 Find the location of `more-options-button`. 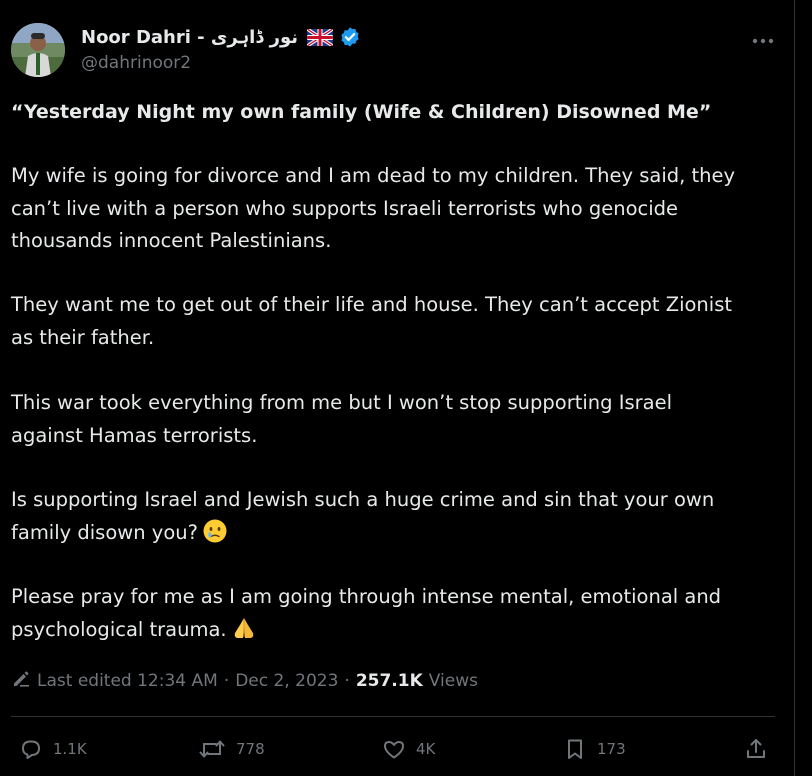

more-options-button is located at coordinates (763, 38).